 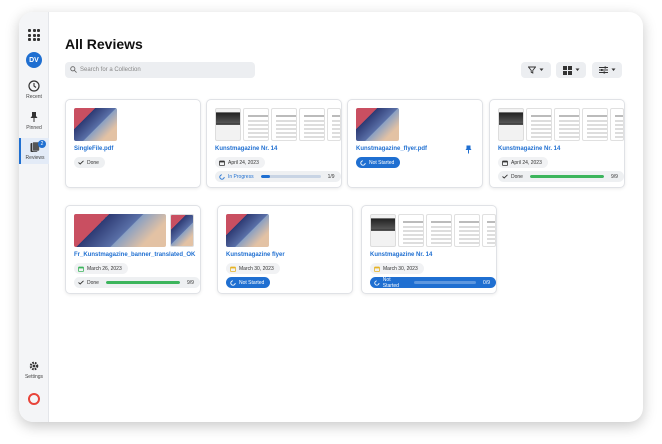 What do you see at coordinates (93, 149) in the screenshot?
I see `card-title: SingleFile.pdf` at bounding box center [93, 149].